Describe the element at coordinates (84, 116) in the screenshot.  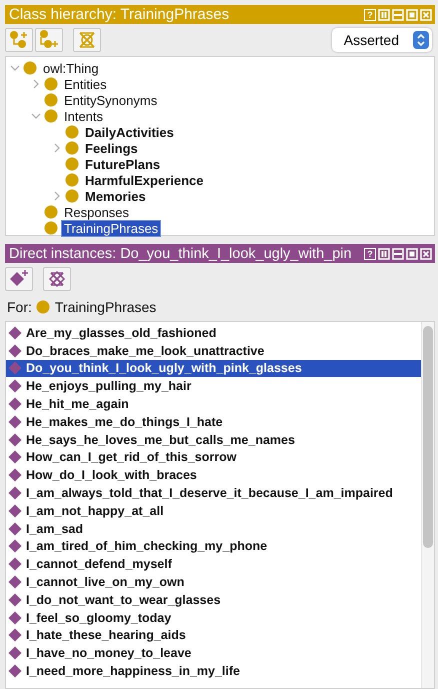
I see `tree-item: Intents` at that location.